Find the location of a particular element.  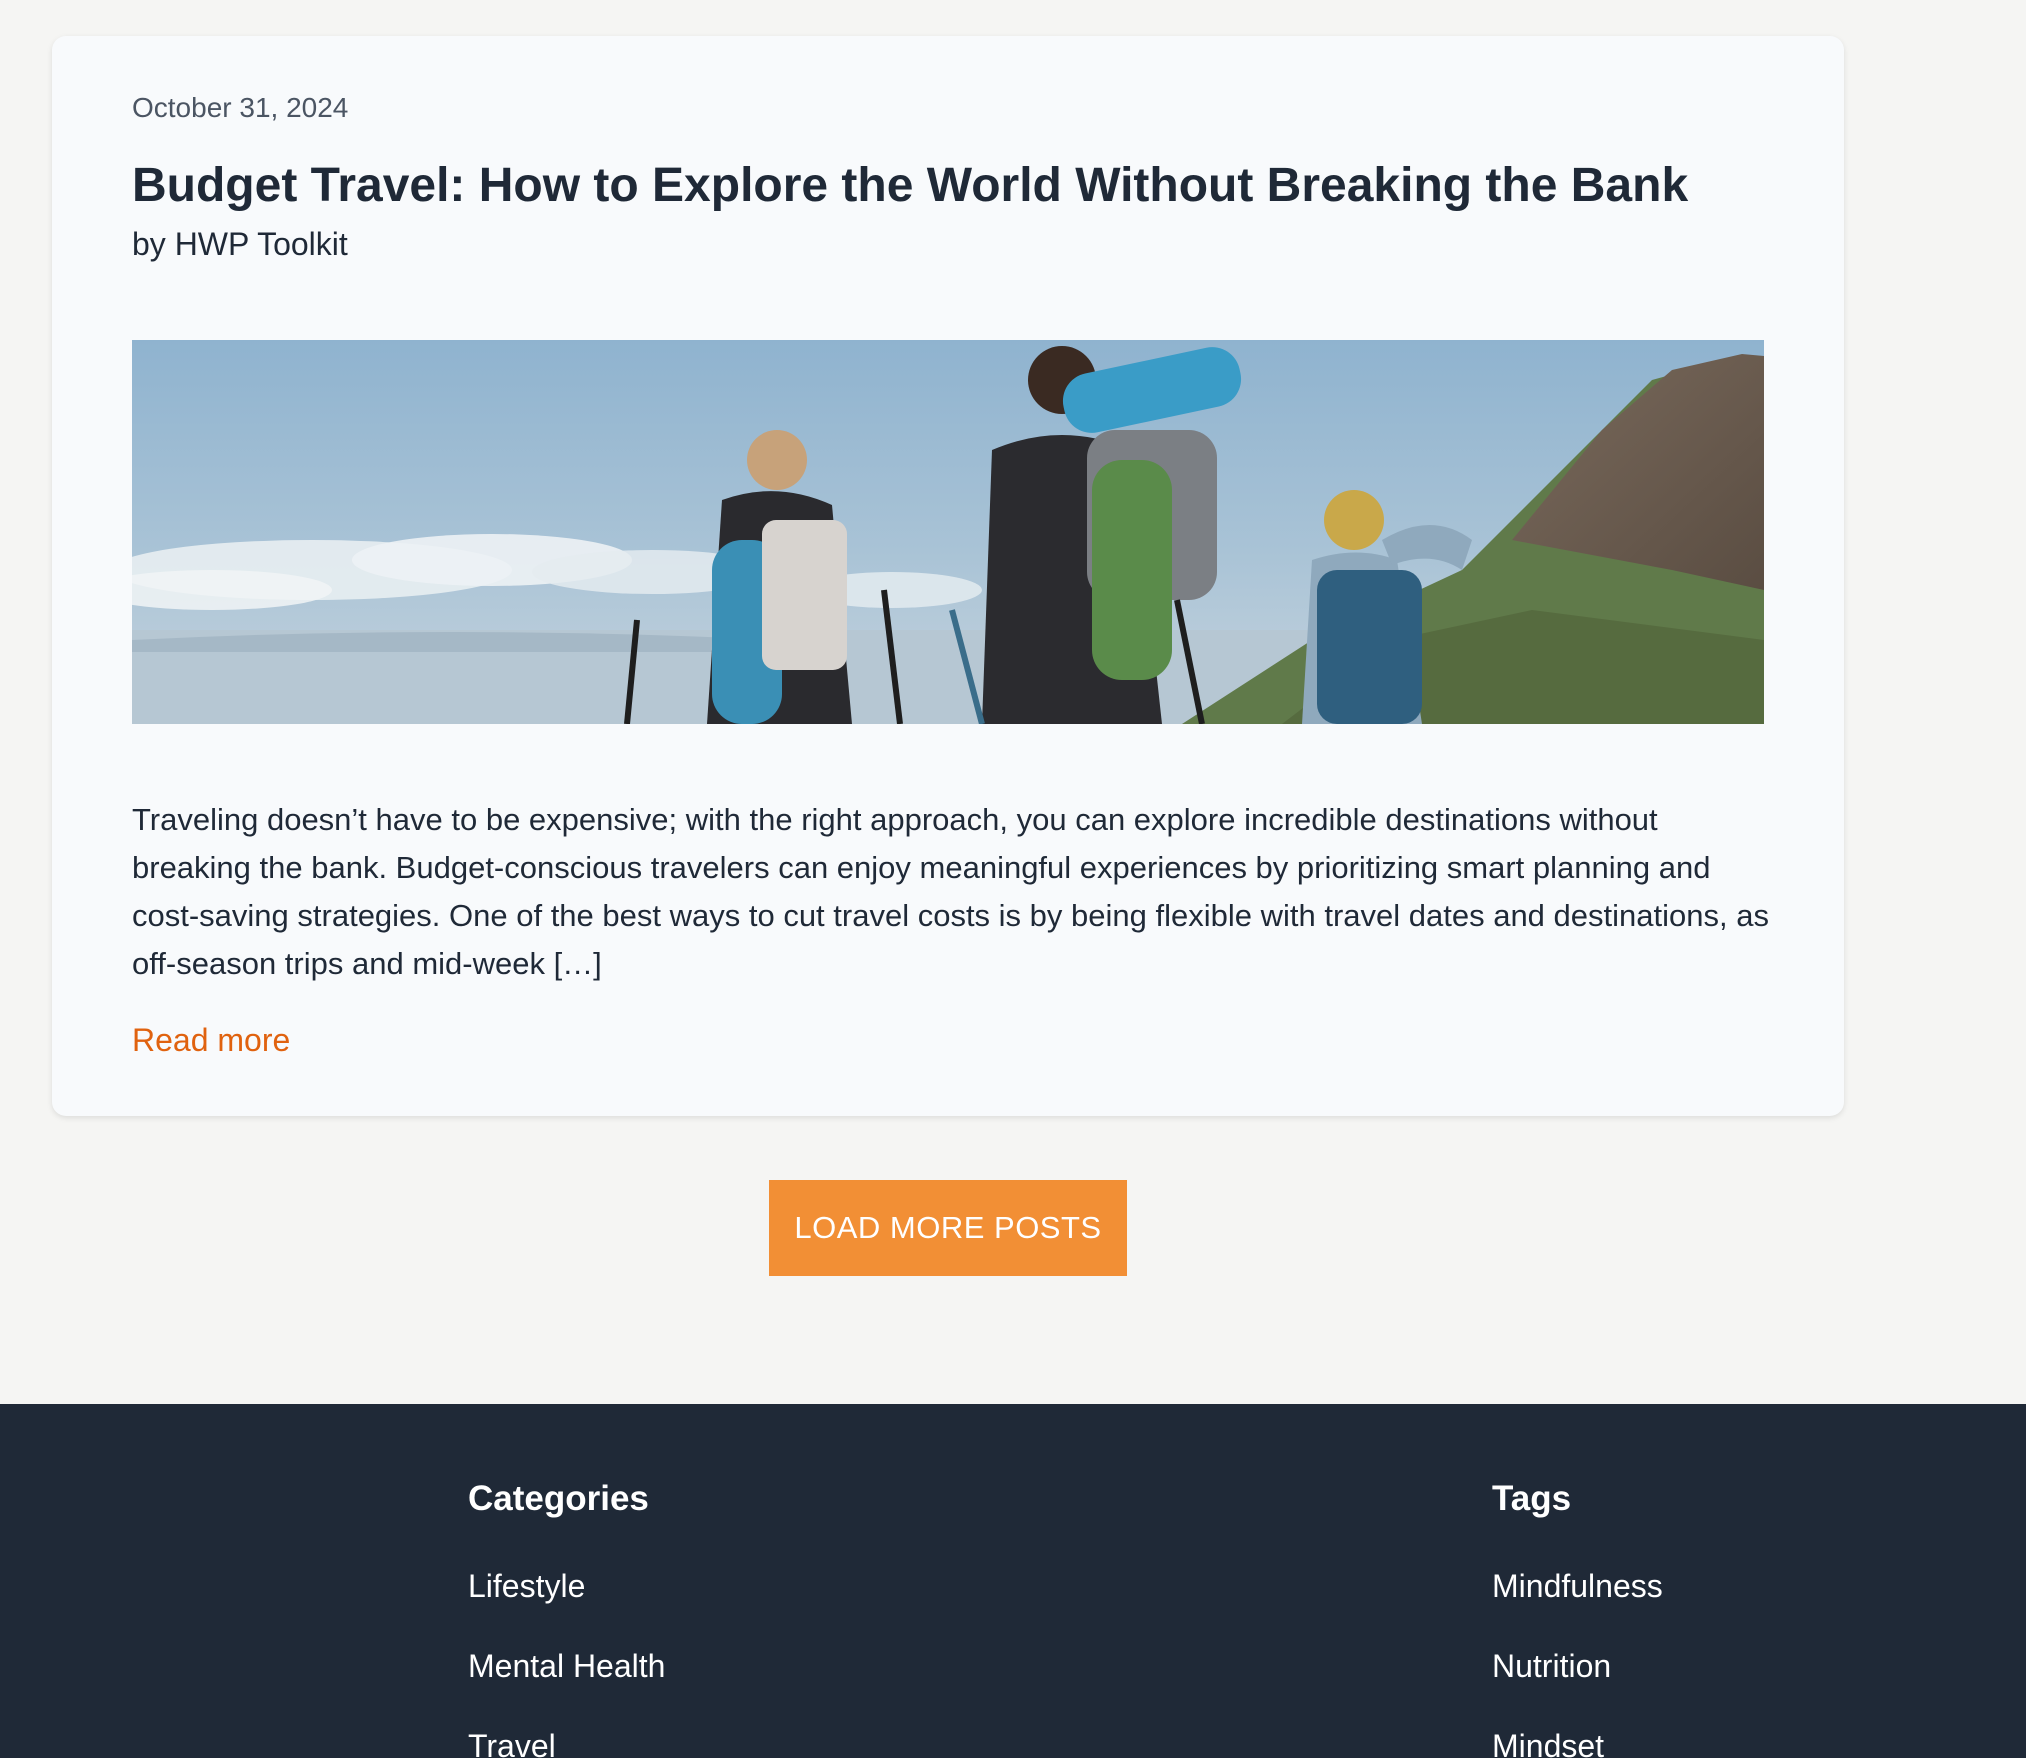

load-more-posts-button: LOAD MORE POSTS is located at coordinates (948, 1228).